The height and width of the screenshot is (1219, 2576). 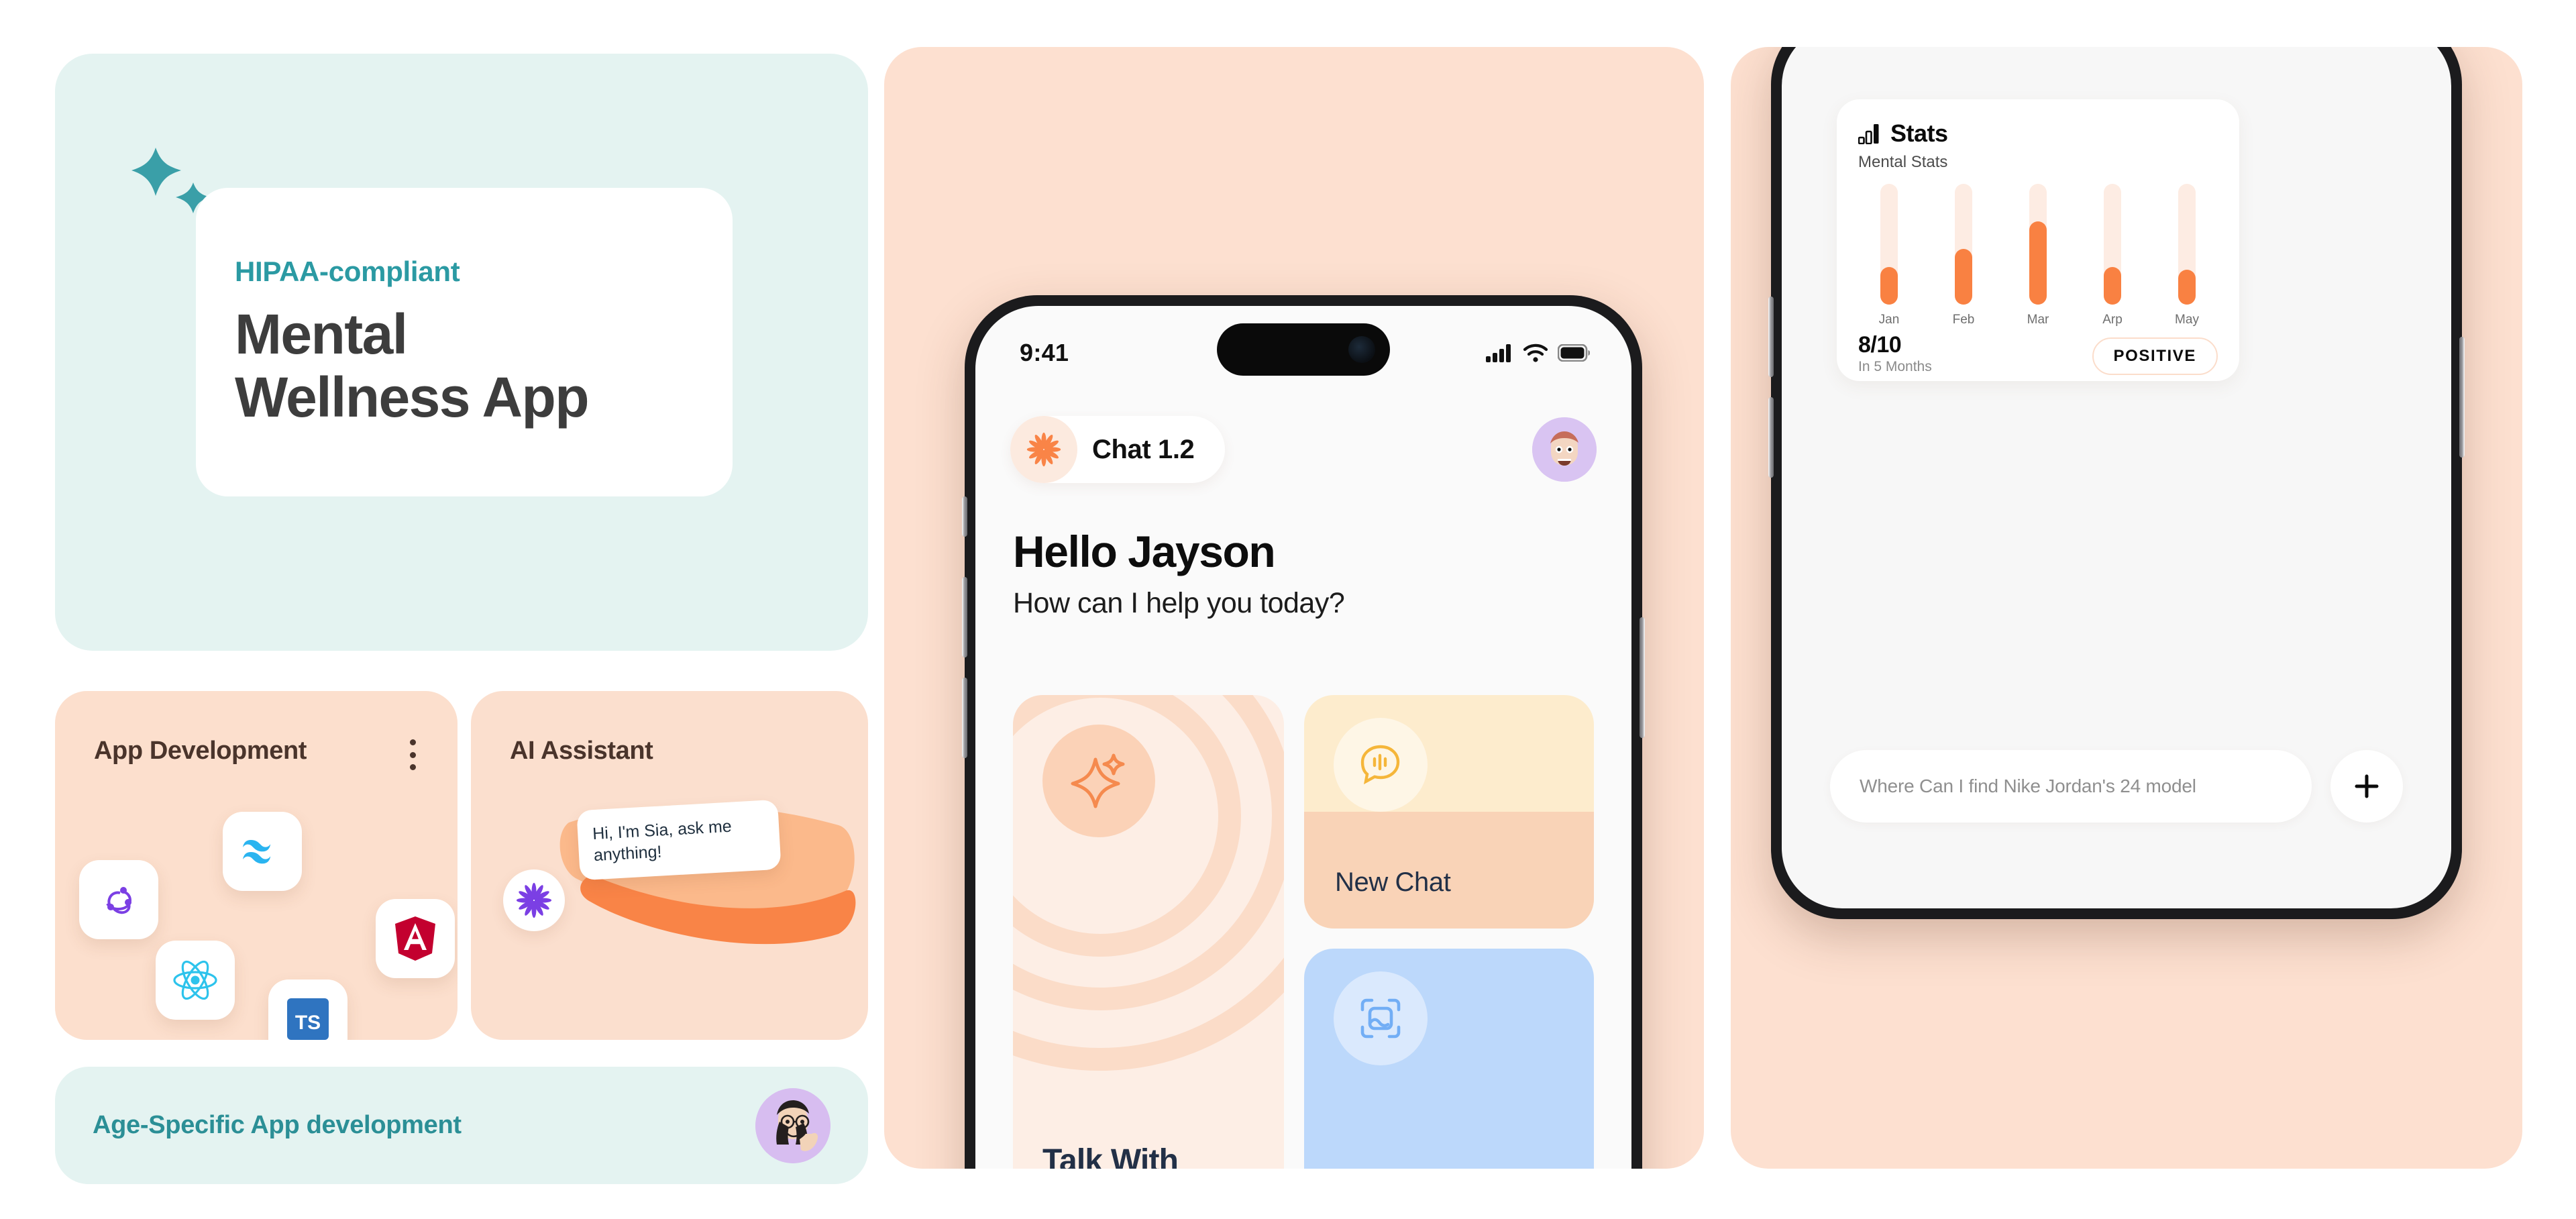 I want to click on stats-bar-chart: Jan Feb Mar Arp May, so click(x=2038, y=252).